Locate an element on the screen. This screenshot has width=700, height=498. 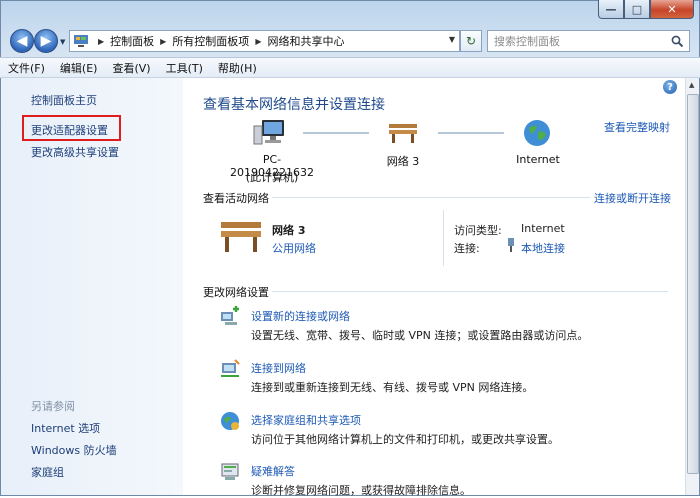
menu-file: 文件(F) is located at coordinates (26, 68).